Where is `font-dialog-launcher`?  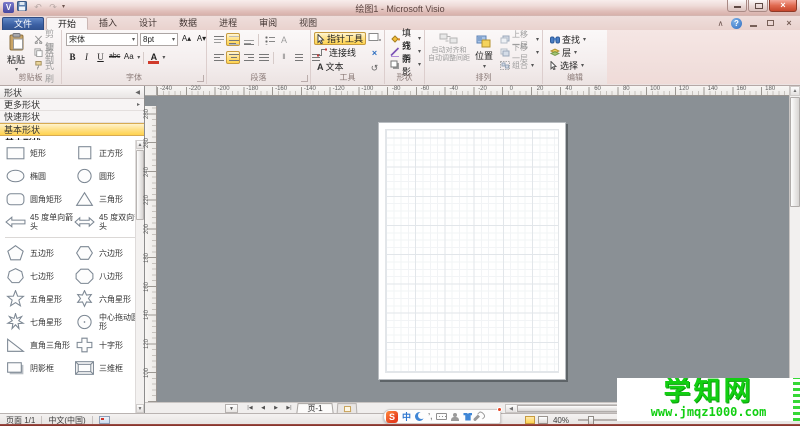 font-dialog-launcher is located at coordinates (200, 78).